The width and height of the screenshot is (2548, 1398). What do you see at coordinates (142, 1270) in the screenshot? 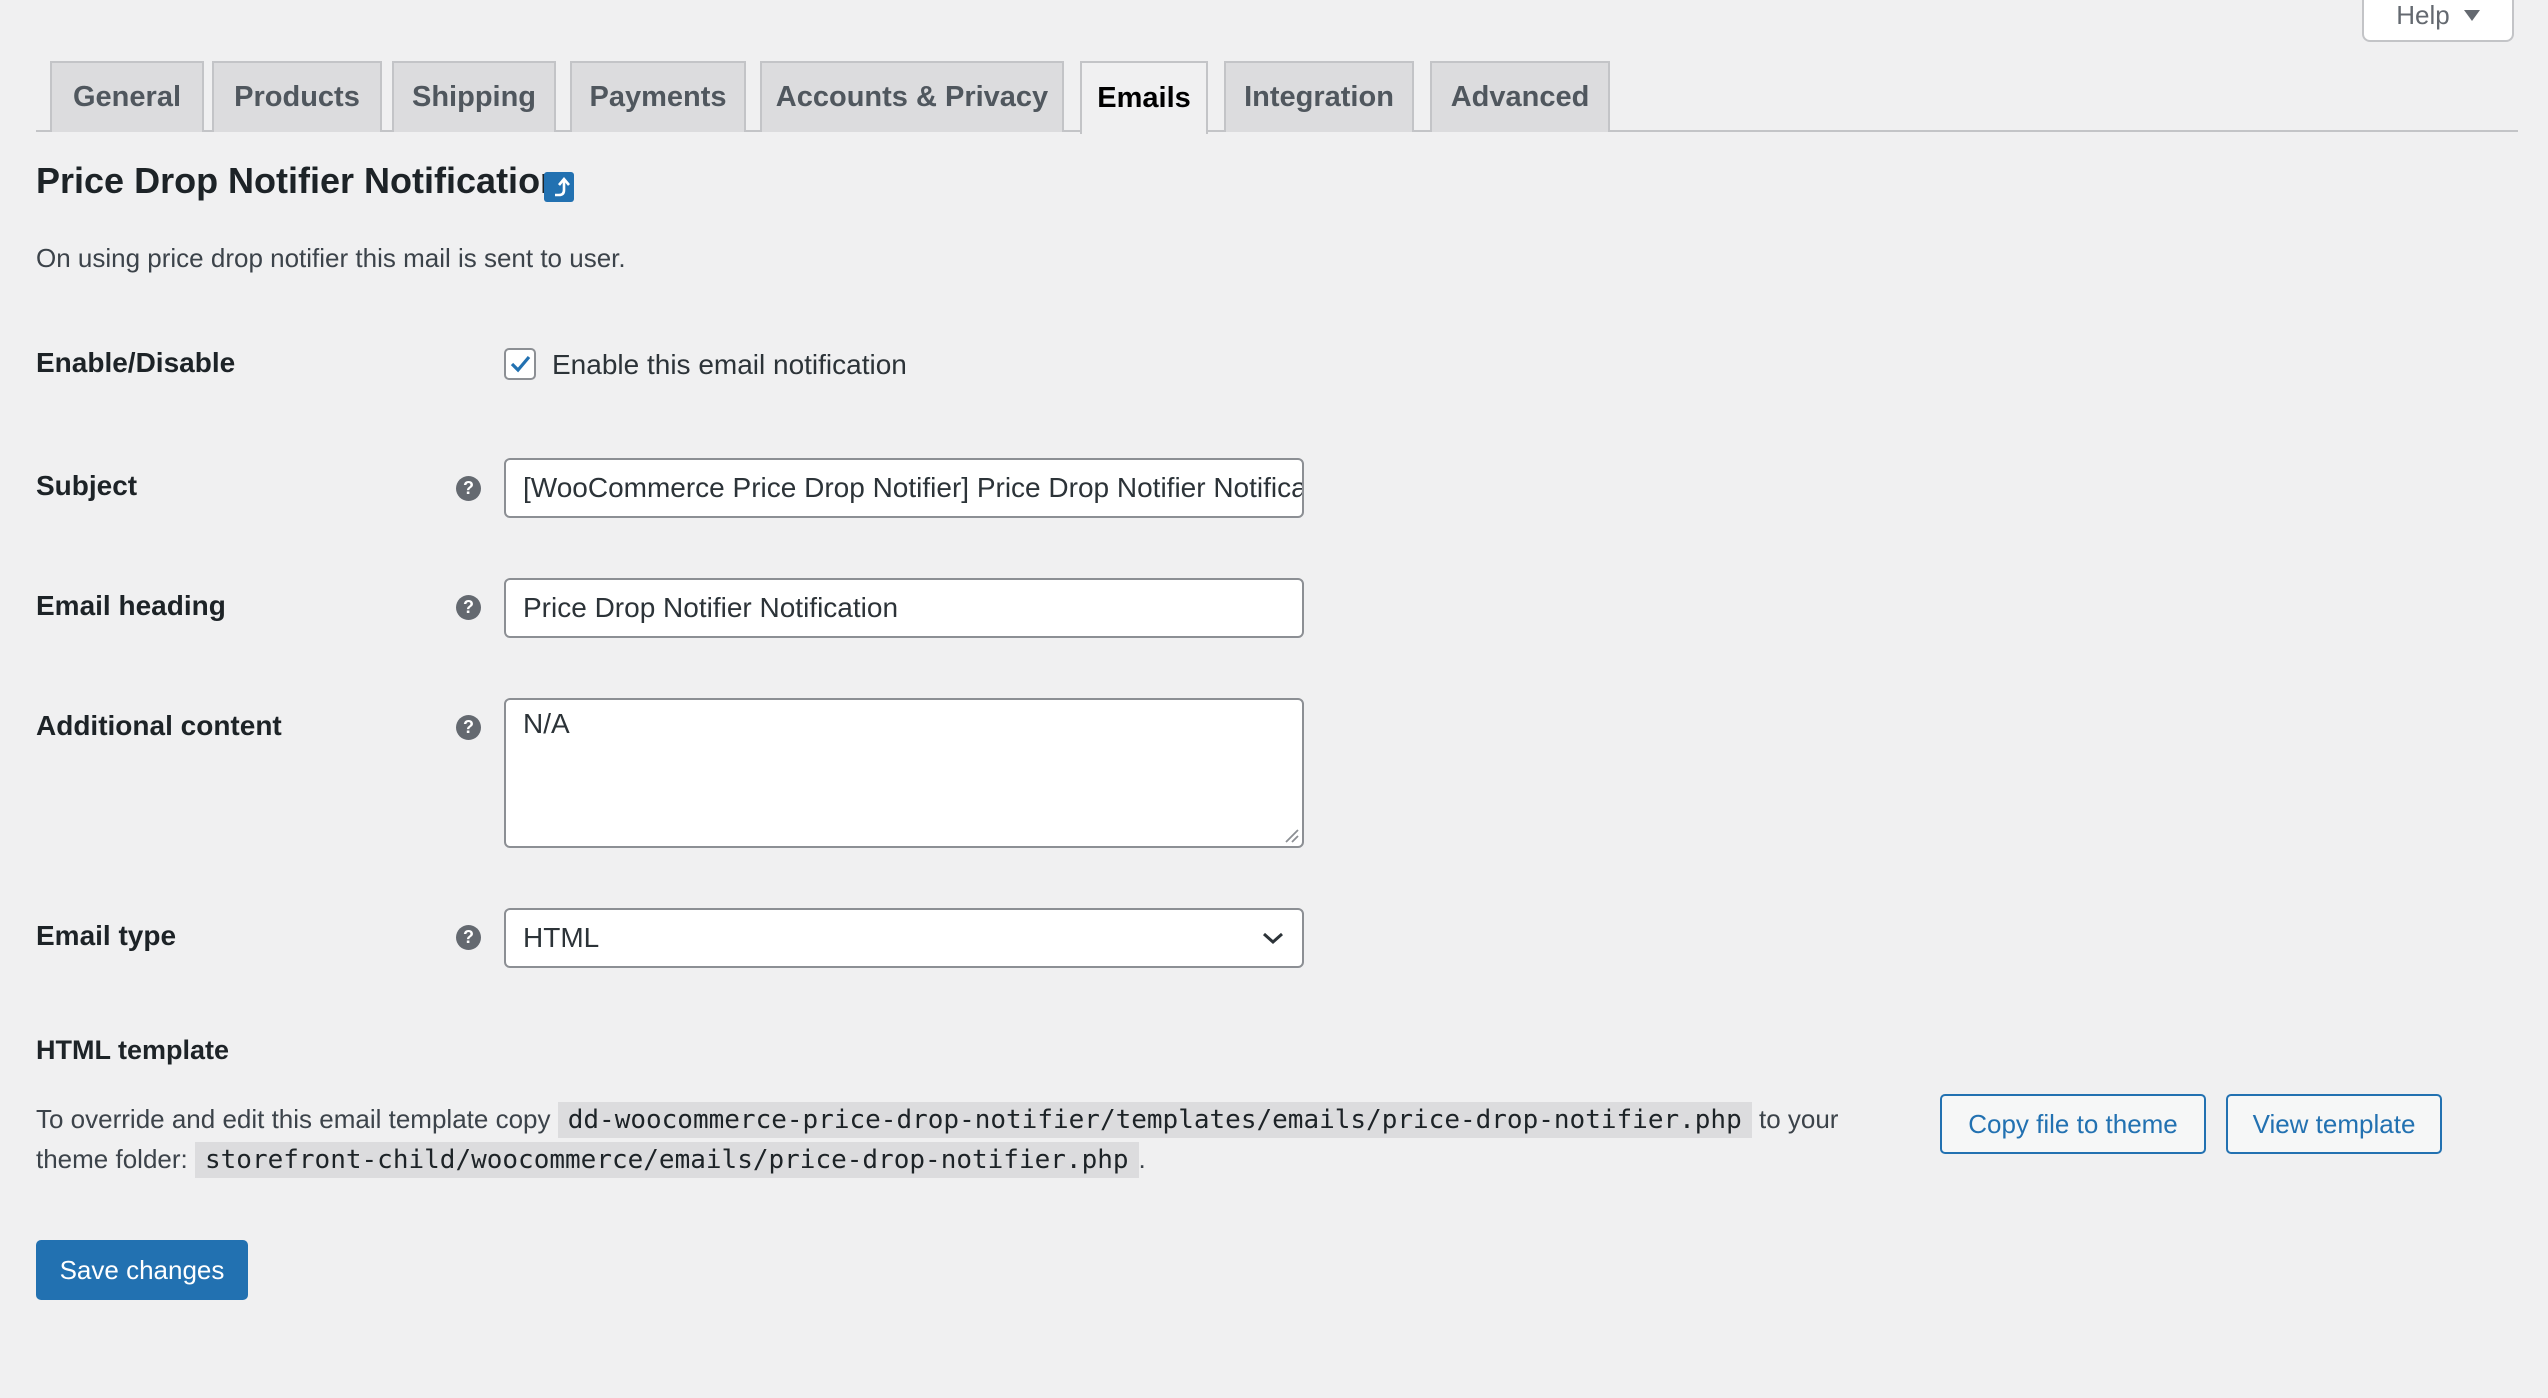
I see `save-changes-button: Save changes` at bounding box center [142, 1270].